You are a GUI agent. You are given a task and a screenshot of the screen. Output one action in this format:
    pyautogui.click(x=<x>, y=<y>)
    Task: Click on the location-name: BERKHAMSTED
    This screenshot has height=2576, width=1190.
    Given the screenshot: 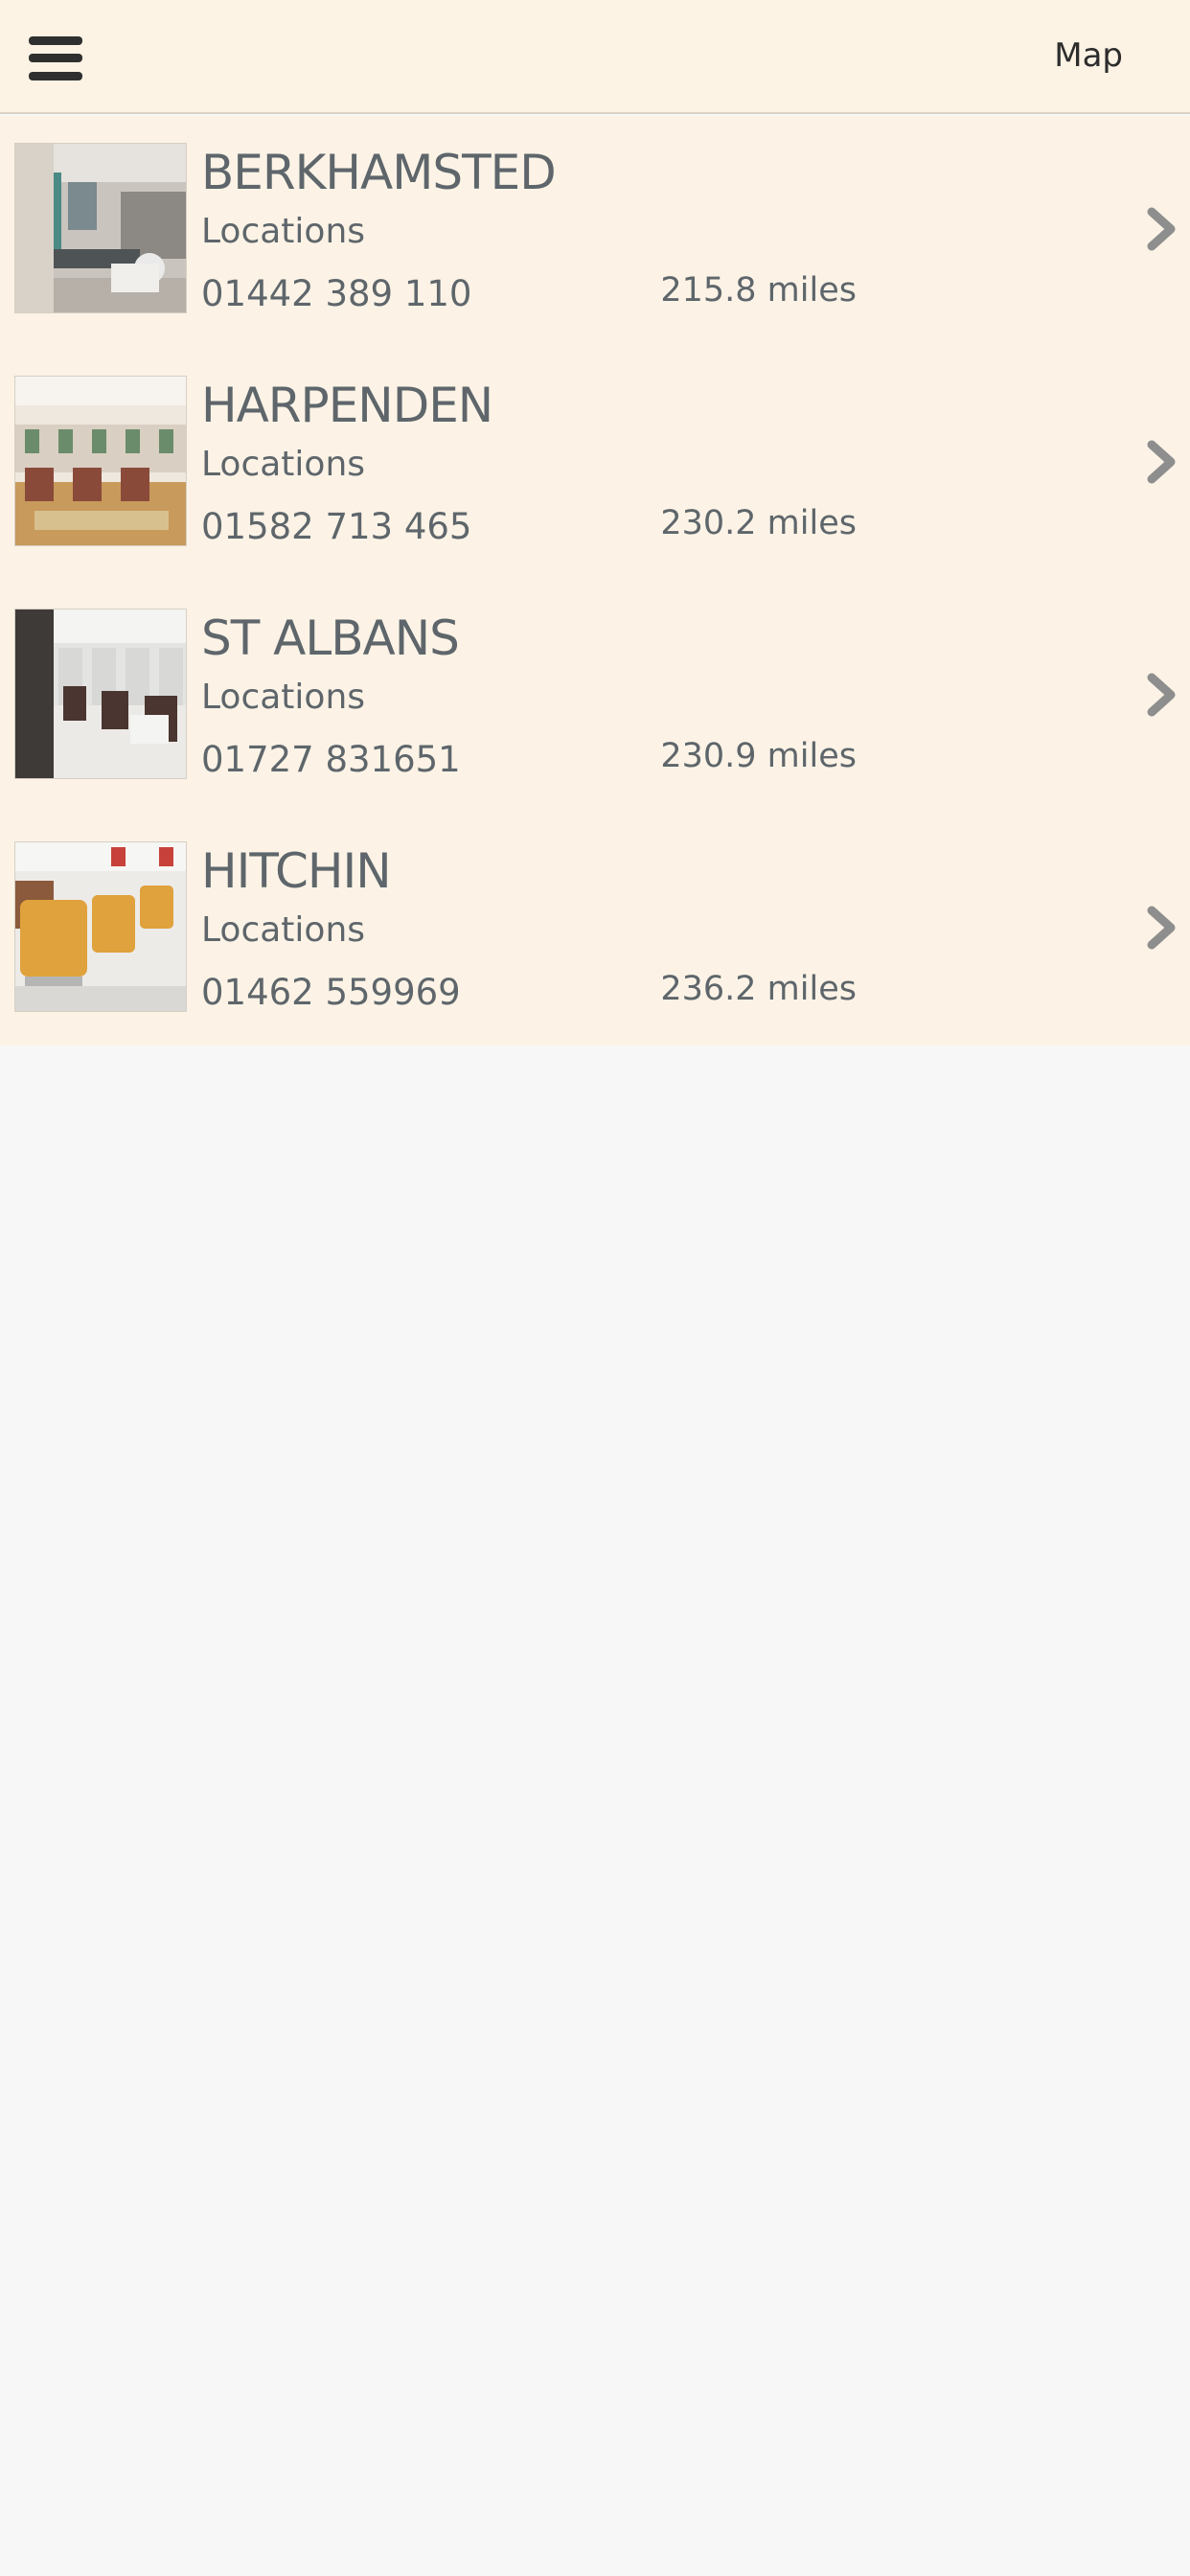 What is the action you would take?
    pyautogui.click(x=379, y=172)
    